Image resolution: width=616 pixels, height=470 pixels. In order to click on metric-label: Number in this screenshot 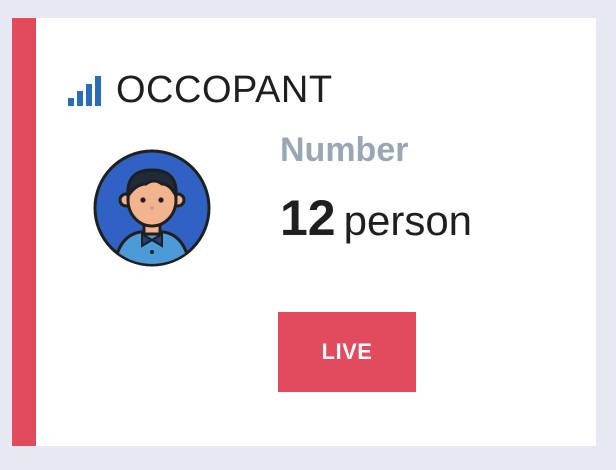, I will do `click(344, 150)`.